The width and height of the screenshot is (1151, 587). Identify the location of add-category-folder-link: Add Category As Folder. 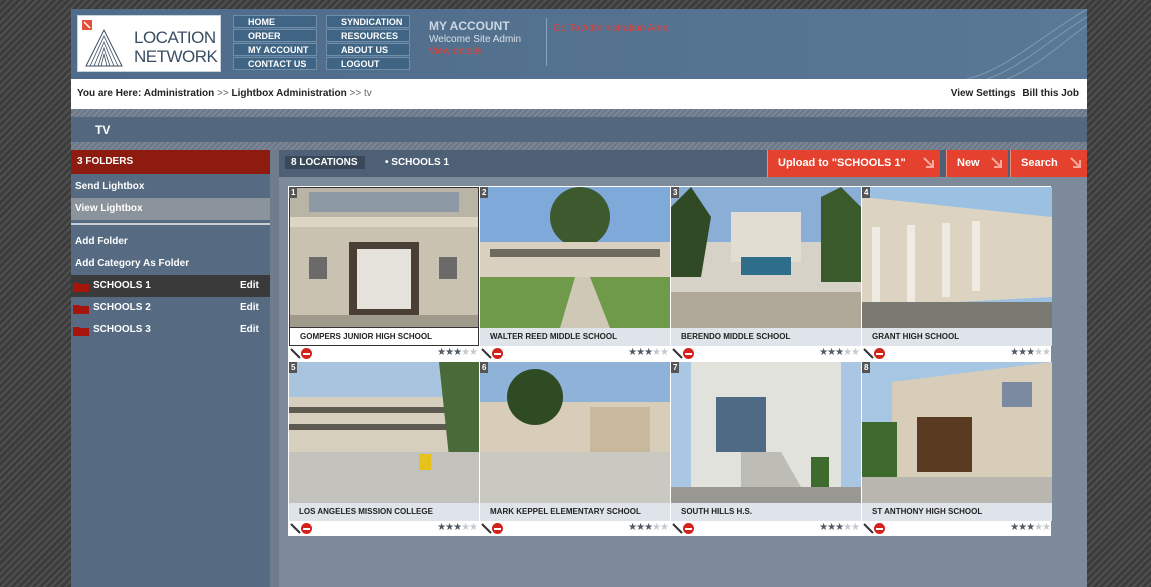
(170, 264).